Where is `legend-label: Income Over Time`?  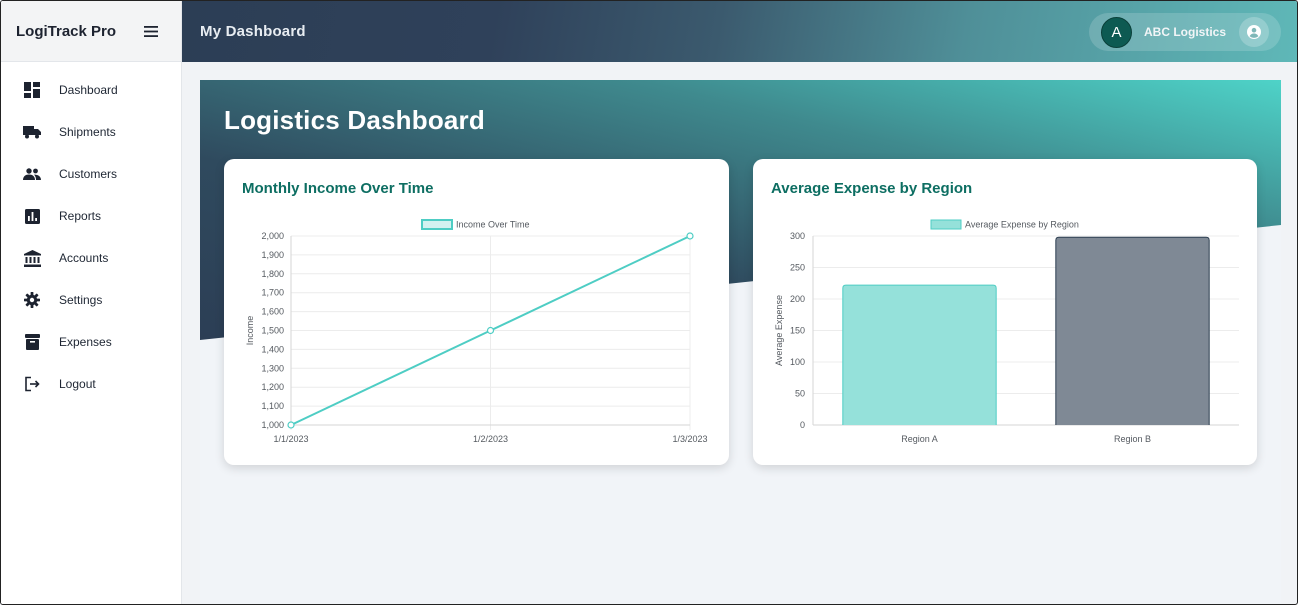
legend-label: Income Over Time is located at coordinates (493, 225).